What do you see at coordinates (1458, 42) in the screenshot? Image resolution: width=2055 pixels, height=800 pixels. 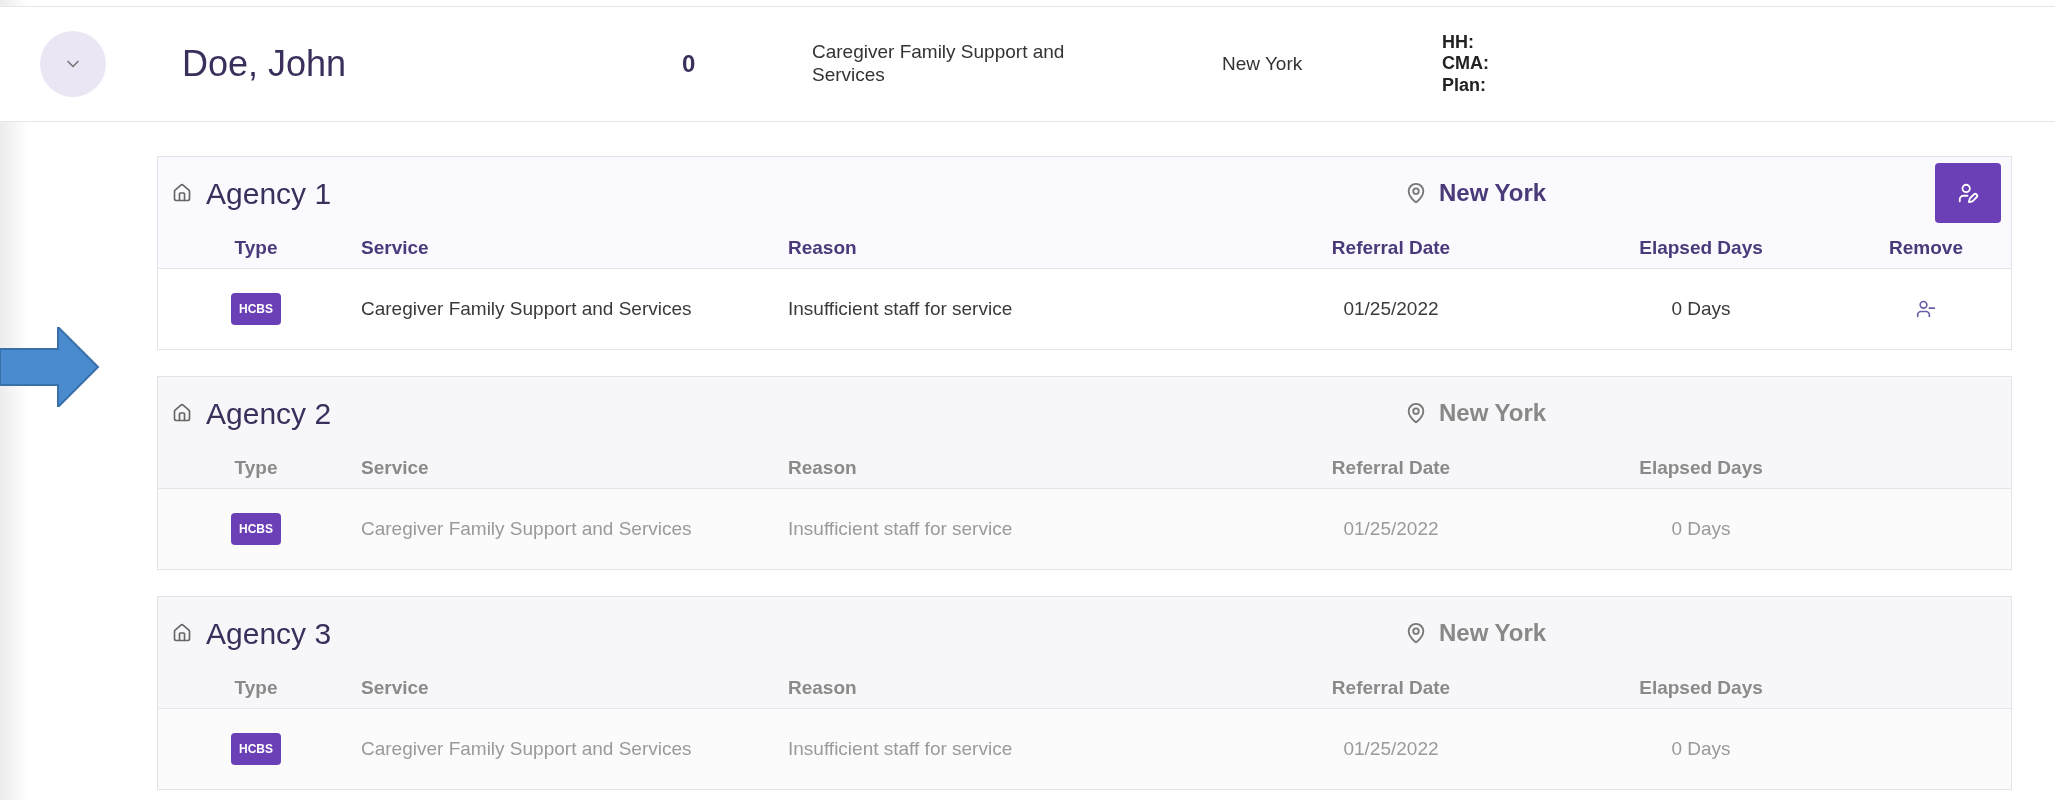 I see `record-label: HH:` at bounding box center [1458, 42].